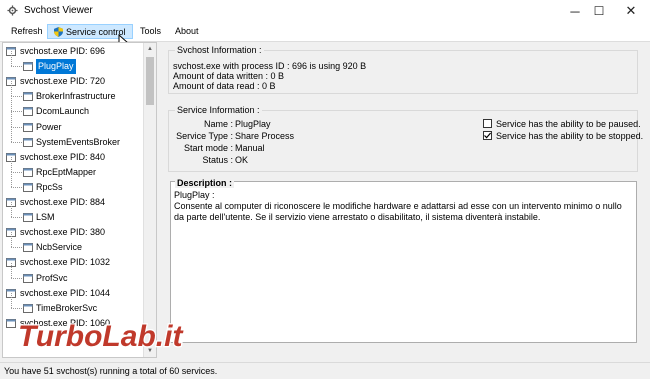 This screenshot has height=379, width=650. I want to click on menu-tools-label: Tools, so click(151, 31).